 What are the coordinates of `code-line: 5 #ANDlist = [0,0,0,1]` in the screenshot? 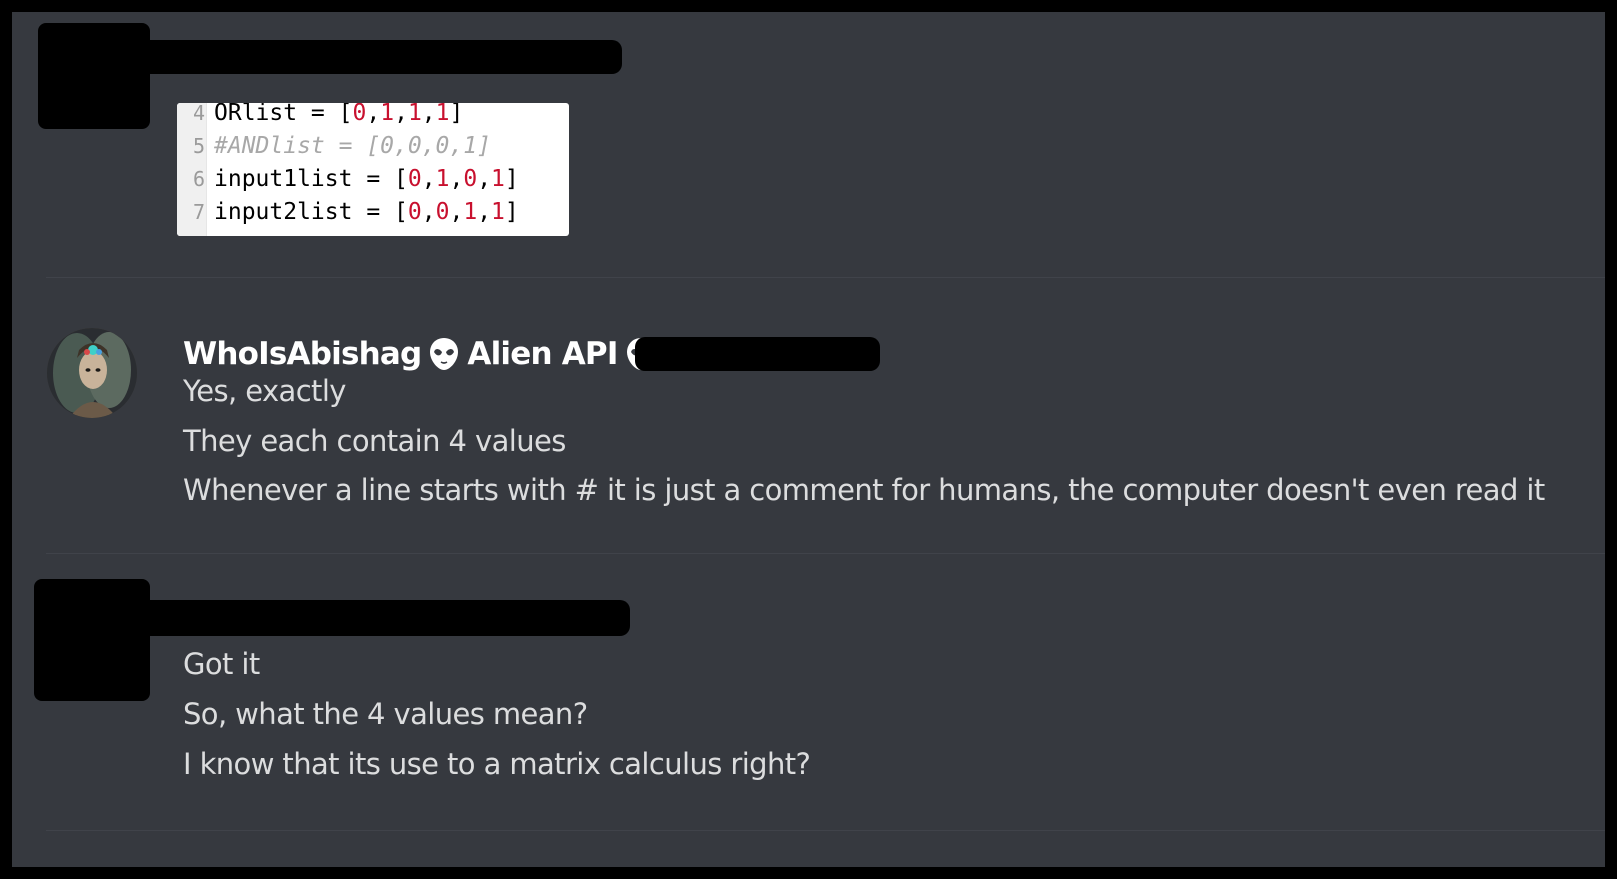 It's located at (373, 146).